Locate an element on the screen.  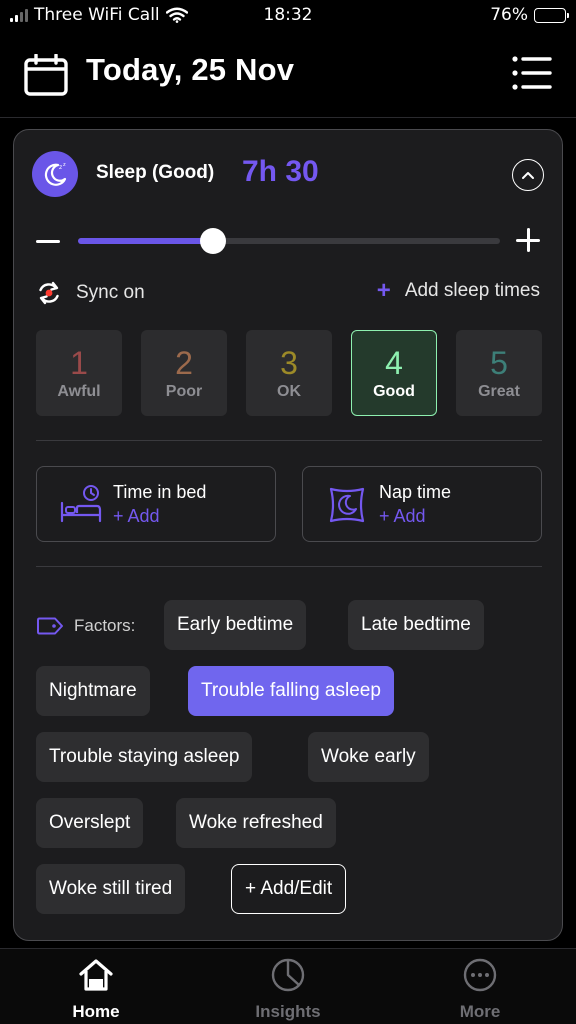
list-menu-icon is located at coordinates (532, 73).